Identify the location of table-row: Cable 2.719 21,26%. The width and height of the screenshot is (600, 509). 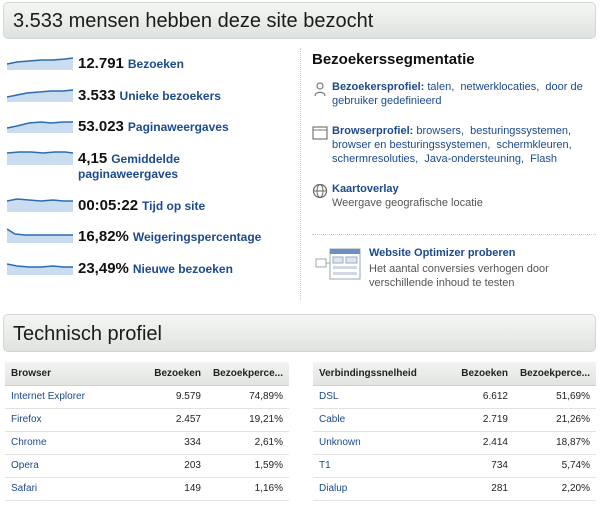
(454, 420).